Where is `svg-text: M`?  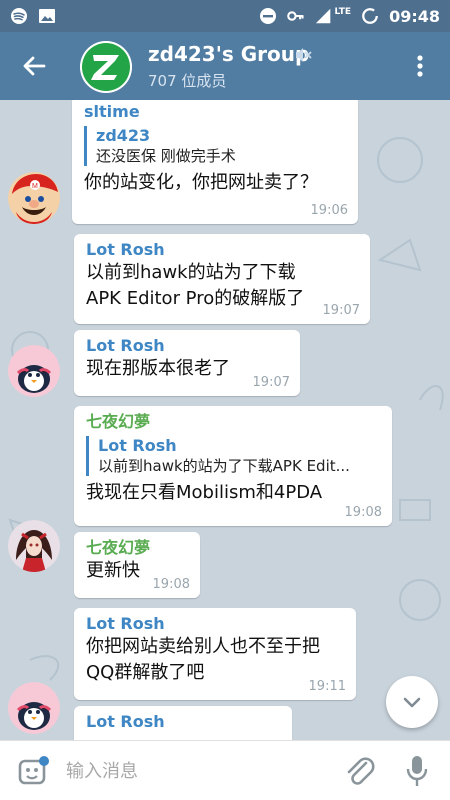 svg-text: M is located at coordinates (35, 186).